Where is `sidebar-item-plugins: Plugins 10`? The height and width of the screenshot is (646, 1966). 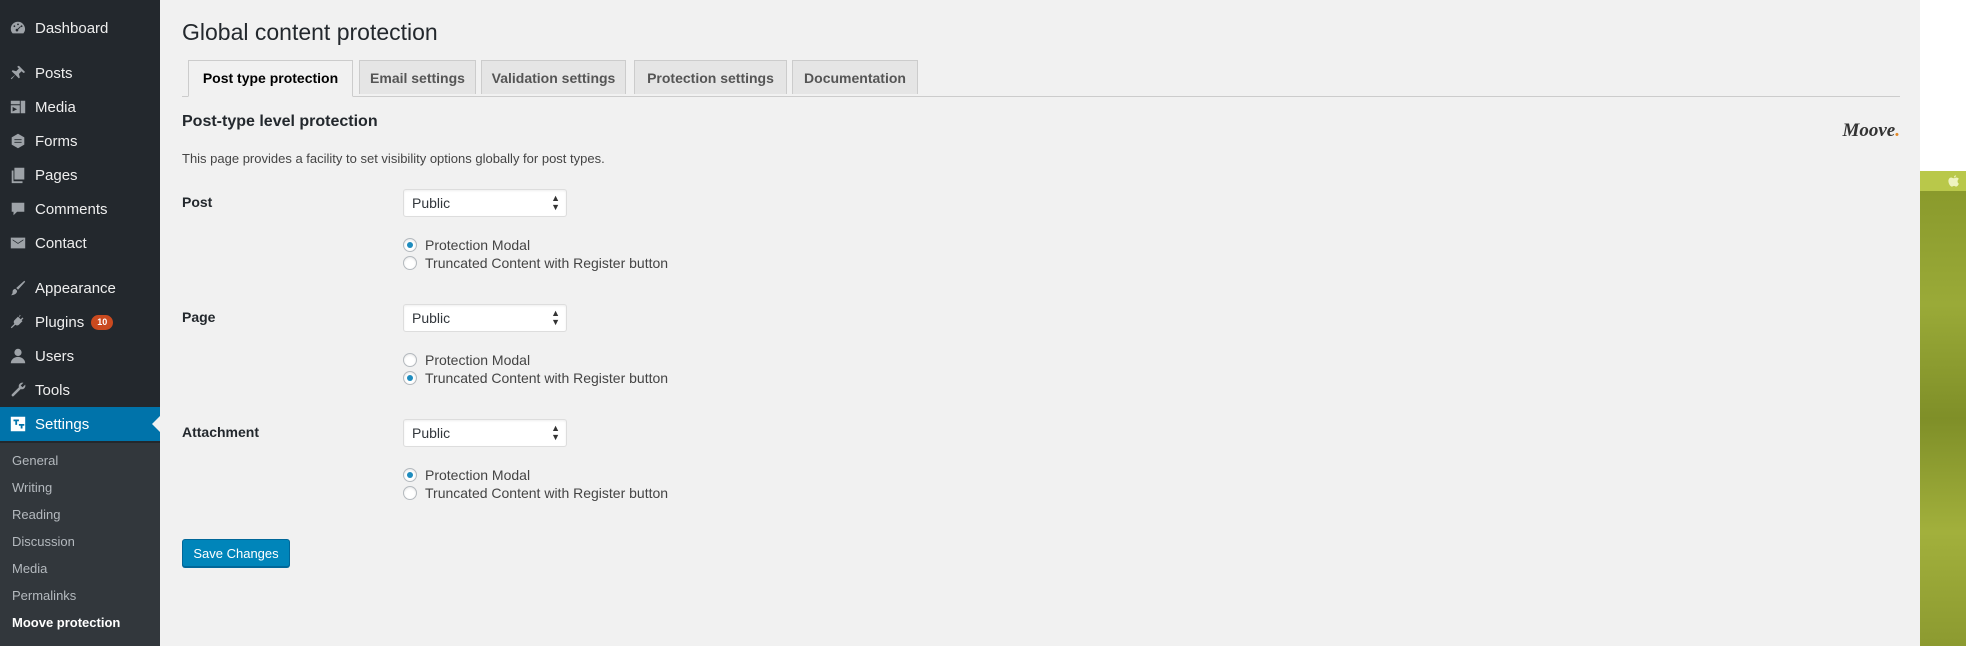
sidebar-item-plugins: Plugins 10 is located at coordinates (80, 322).